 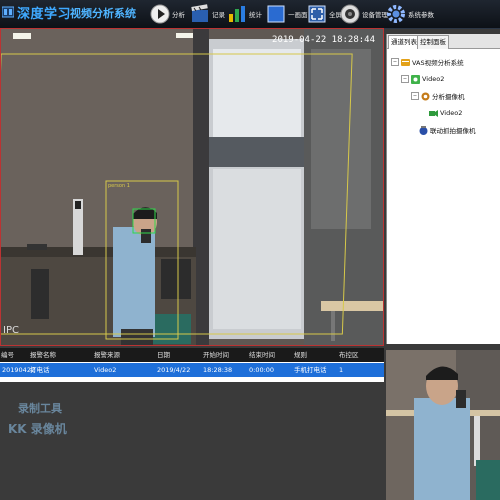 I want to click on column-header: 报警来源, so click(x=107, y=355).